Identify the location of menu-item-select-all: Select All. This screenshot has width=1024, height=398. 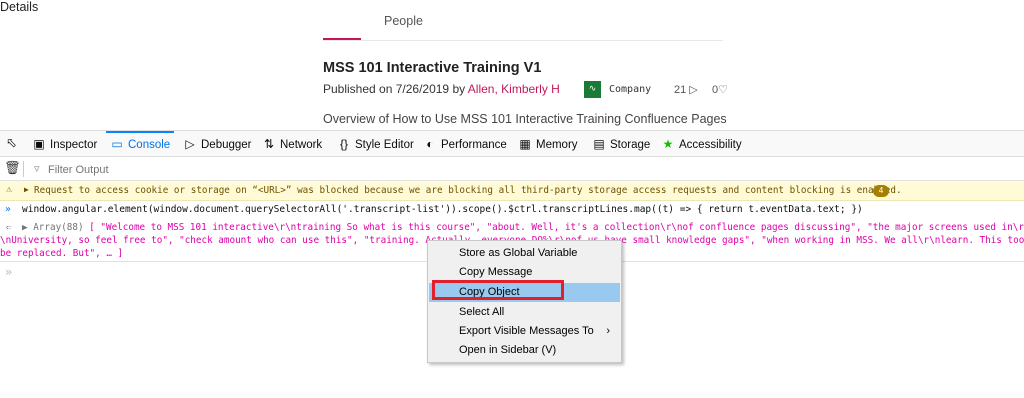
(524, 312).